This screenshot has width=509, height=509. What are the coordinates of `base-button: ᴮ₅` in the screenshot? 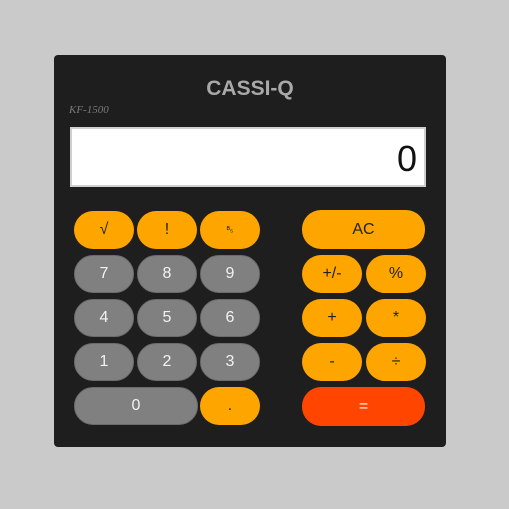 It's located at (230, 230).